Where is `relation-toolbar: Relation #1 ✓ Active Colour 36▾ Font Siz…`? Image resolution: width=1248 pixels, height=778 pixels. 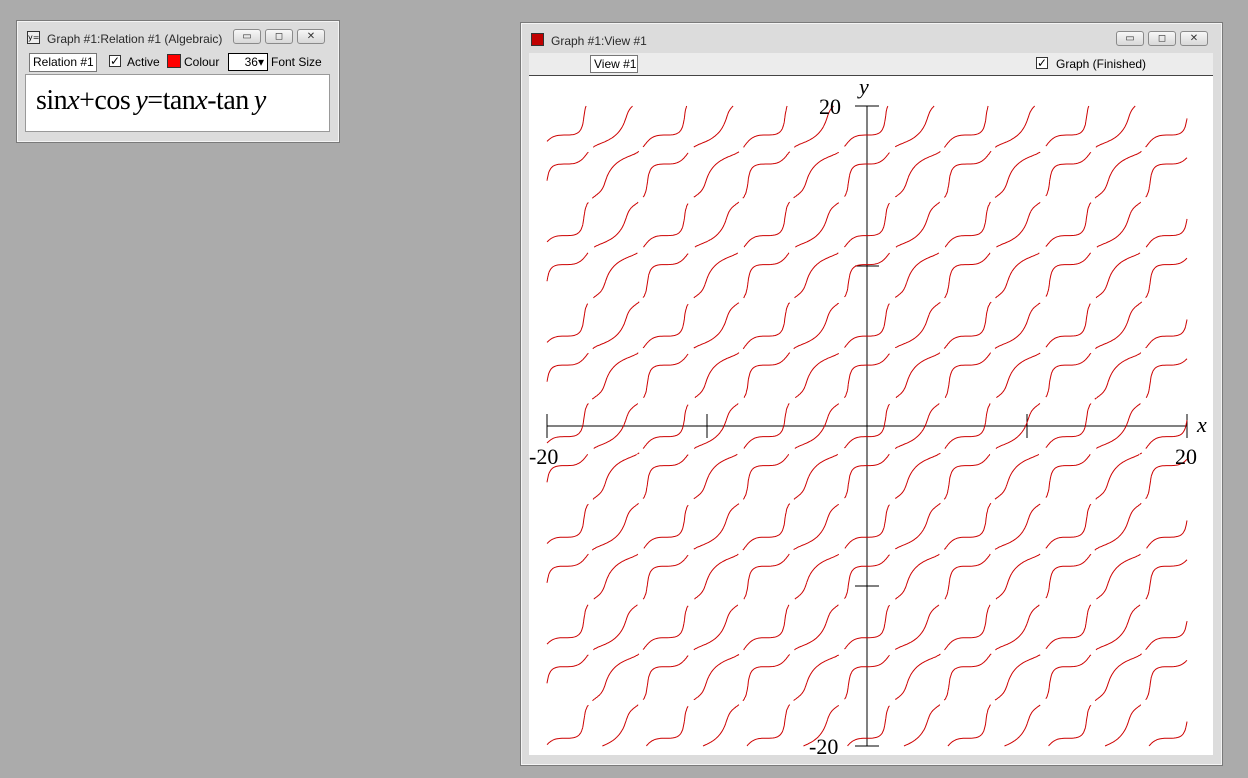
relation-toolbar: Relation #1 ✓ Active Colour 36▾ Font Siz… is located at coordinates (178, 62).